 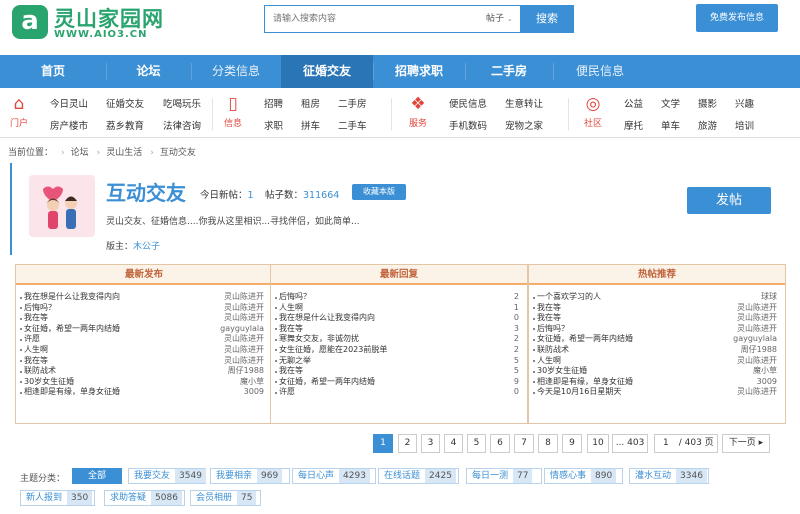 I want to click on post-title-link: 一个喜欢学习的人, so click(x=569, y=296).